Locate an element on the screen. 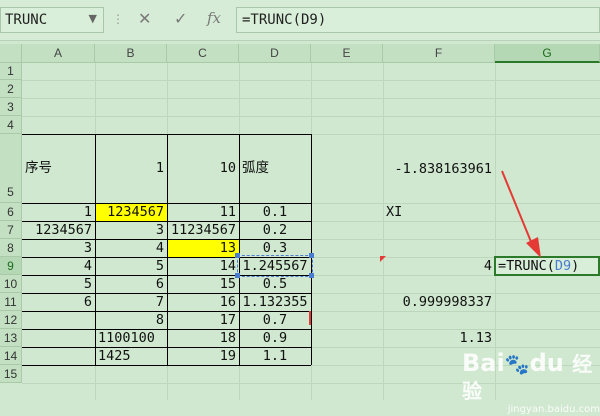 The width and height of the screenshot is (600, 416). watermark-brand: Bai is located at coordinates (483, 363).